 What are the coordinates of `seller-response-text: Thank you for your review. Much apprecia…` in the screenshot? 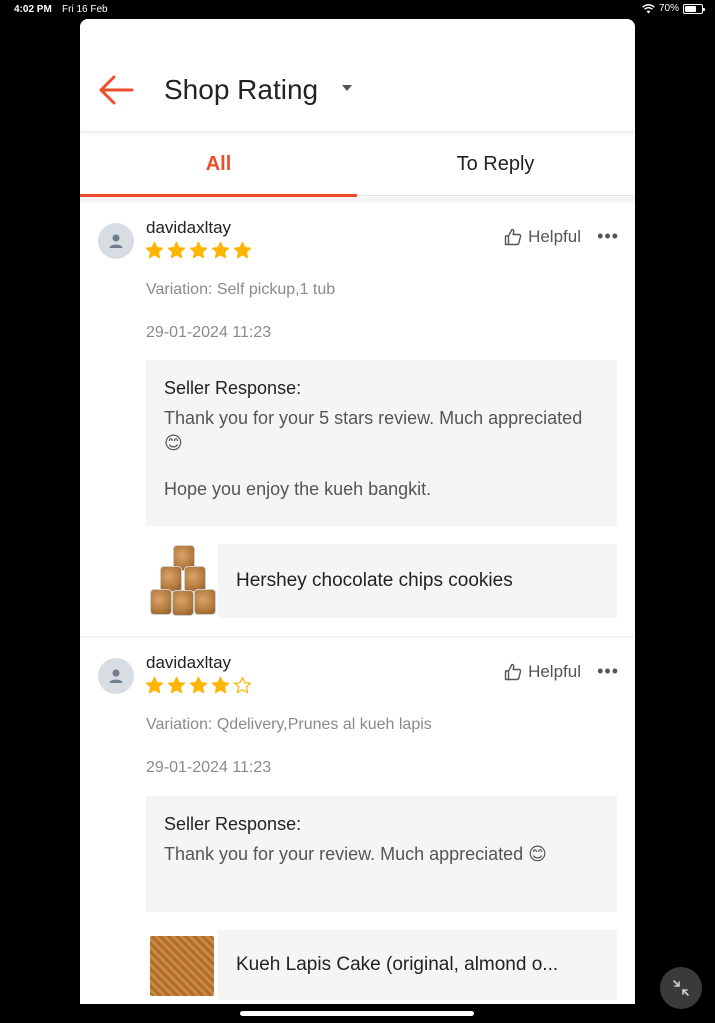 It's located at (355, 854).